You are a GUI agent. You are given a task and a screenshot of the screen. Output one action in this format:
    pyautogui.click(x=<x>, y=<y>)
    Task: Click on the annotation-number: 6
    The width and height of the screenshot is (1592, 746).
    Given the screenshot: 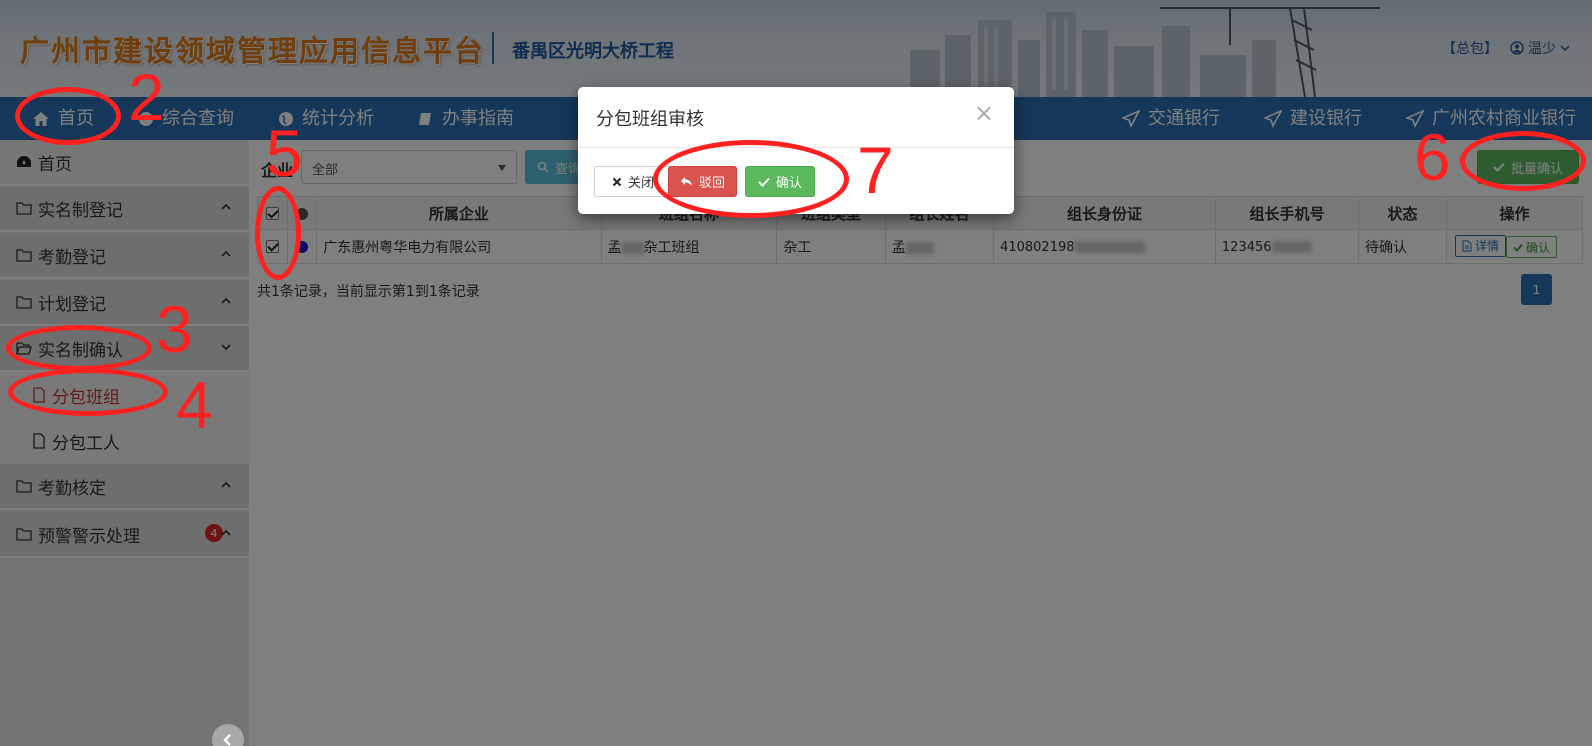 What is the action you would take?
    pyautogui.click(x=1432, y=157)
    